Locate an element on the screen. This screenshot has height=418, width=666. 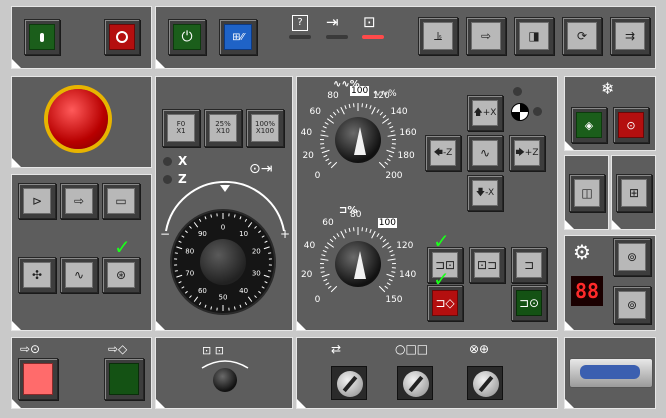
reference-led-top is located at coordinates (517, 91).